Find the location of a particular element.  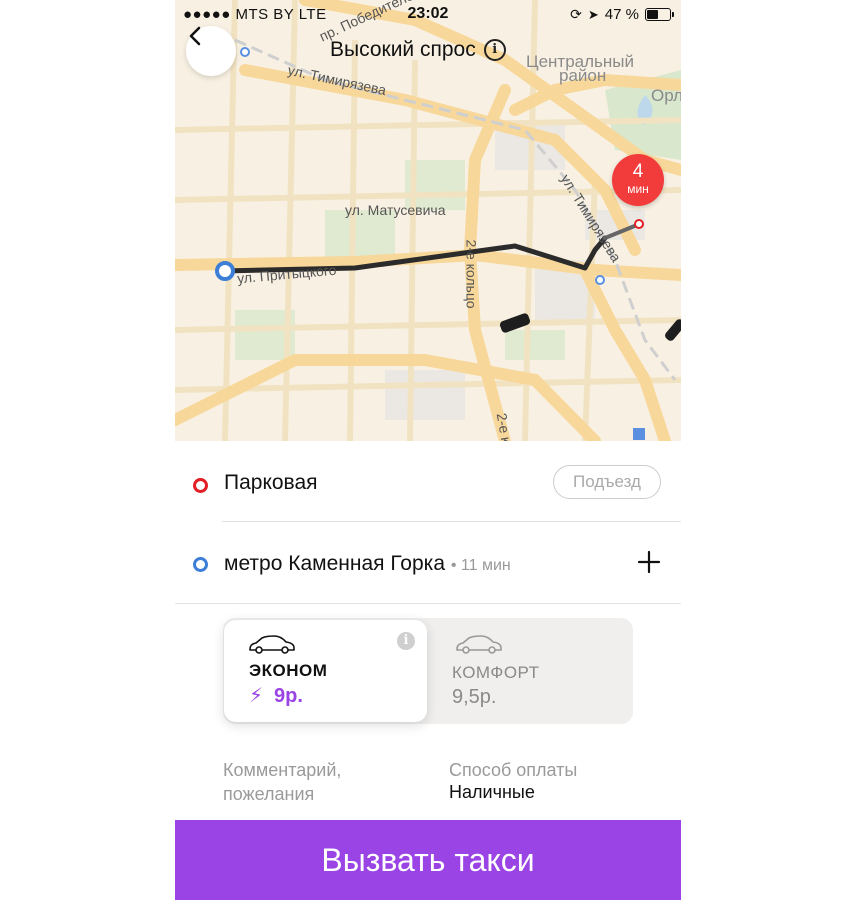

chevron-left-icon is located at coordinates (195, 36).